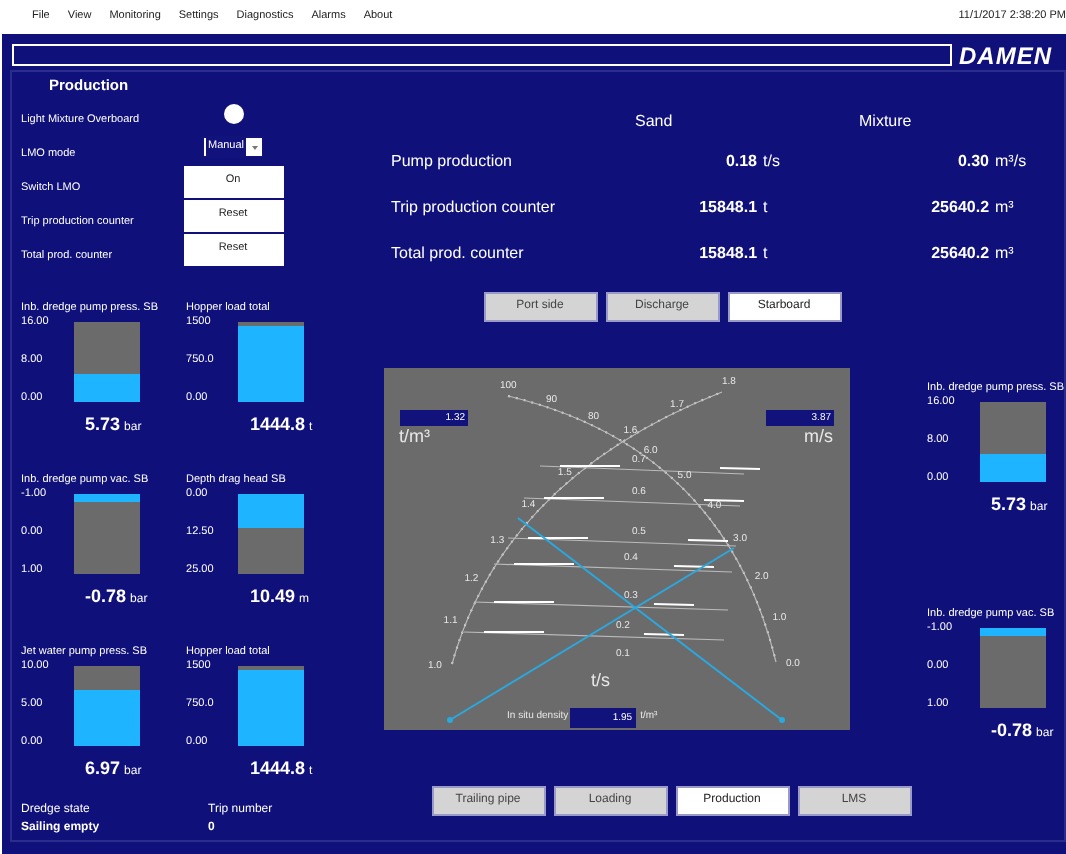  Describe the element at coordinates (458, 253) in the screenshot. I see `row-label: Total prod. counter` at that location.